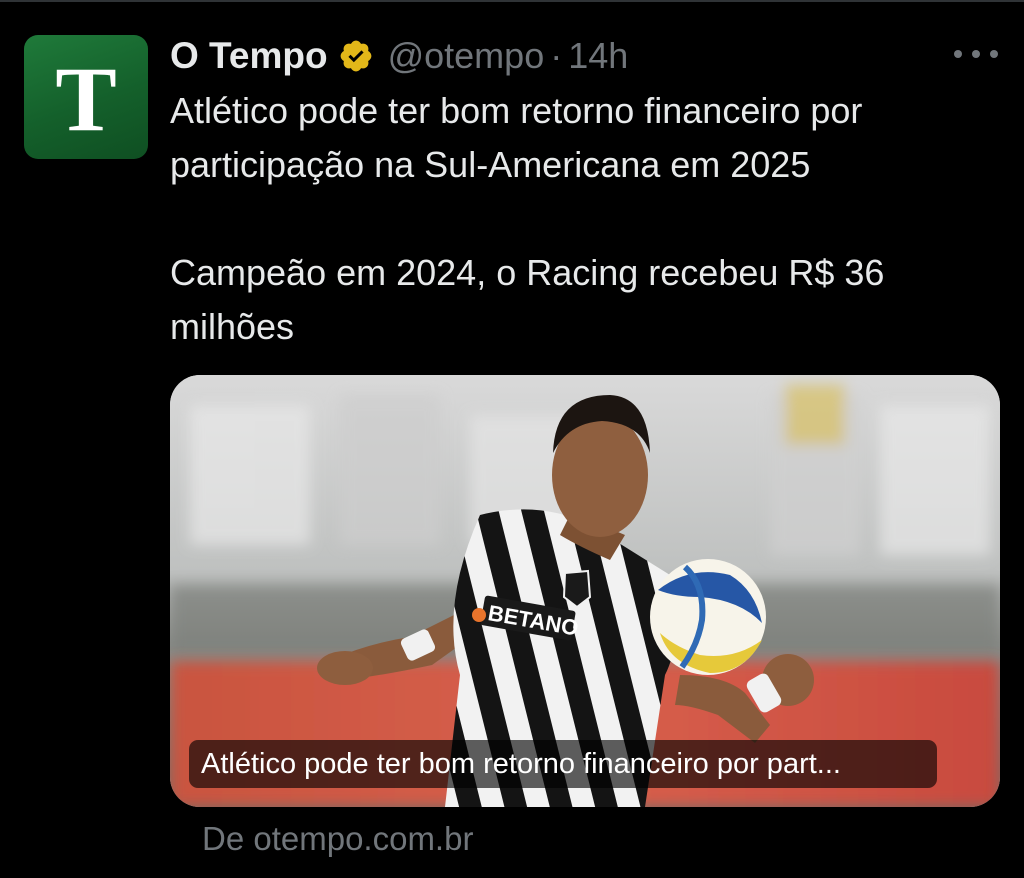 Image resolution: width=1024 pixels, height=878 pixels. I want to click on tweet-header: O Tempo @otempo · 14h, so click(399, 56).